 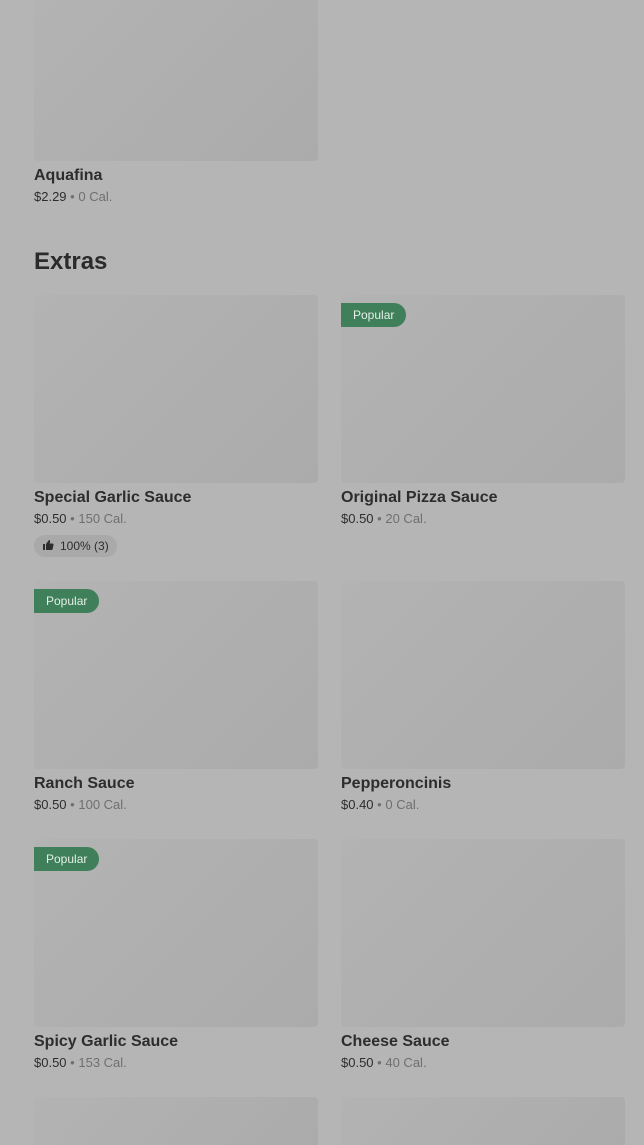 I want to click on item-calories: 40 Cal., so click(x=406, y=1062).